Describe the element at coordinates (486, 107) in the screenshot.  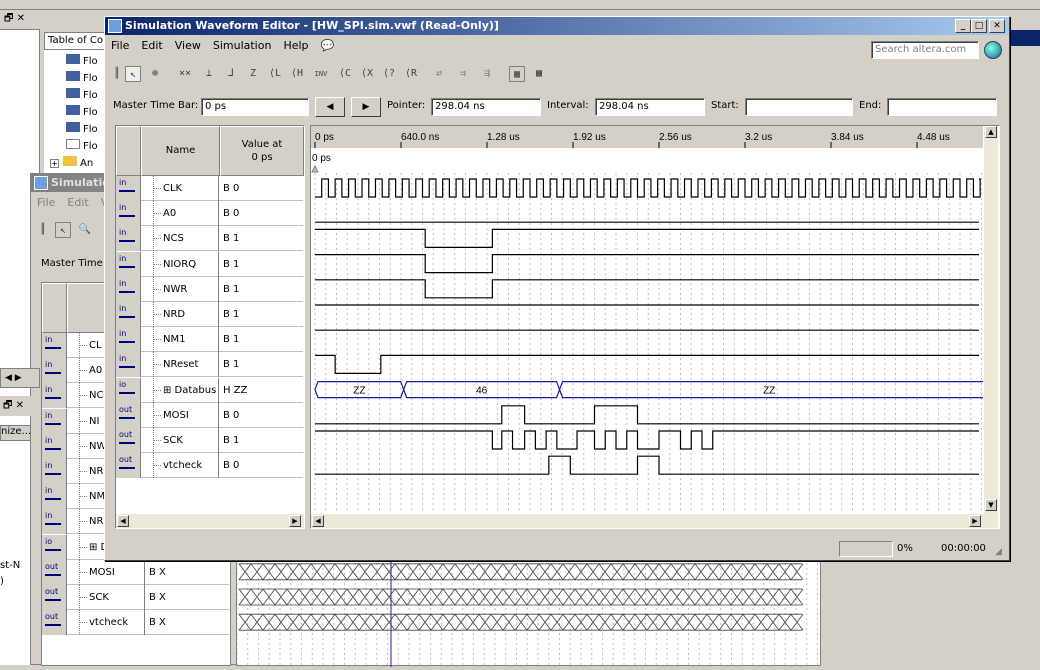
I see `pointer-field: 298.04 ns` at that location.